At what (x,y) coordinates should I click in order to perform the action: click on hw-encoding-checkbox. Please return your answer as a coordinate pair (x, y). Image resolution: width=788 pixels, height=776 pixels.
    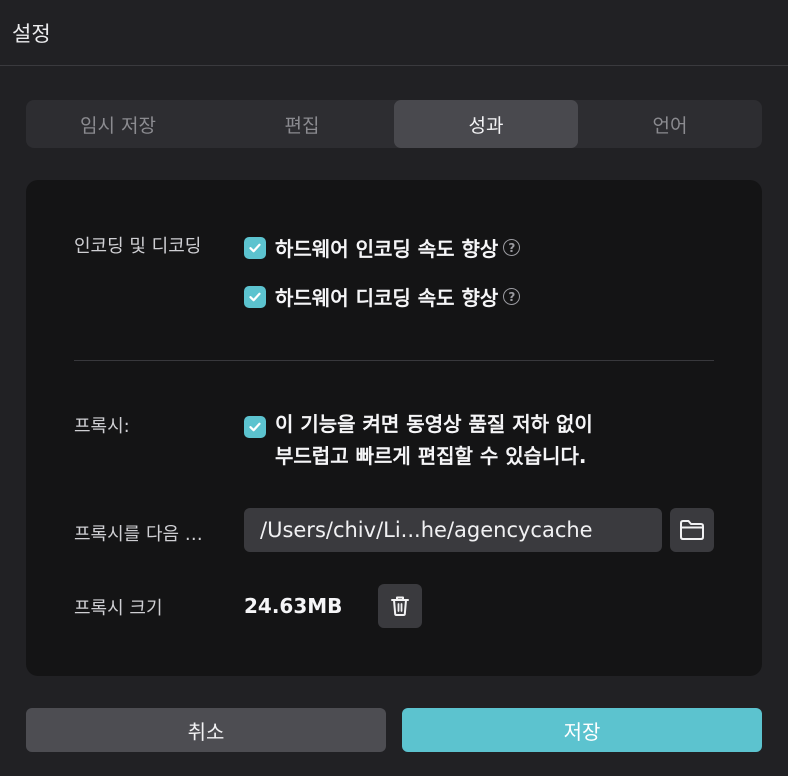
    Looking at the image, I should click on (255, 247).